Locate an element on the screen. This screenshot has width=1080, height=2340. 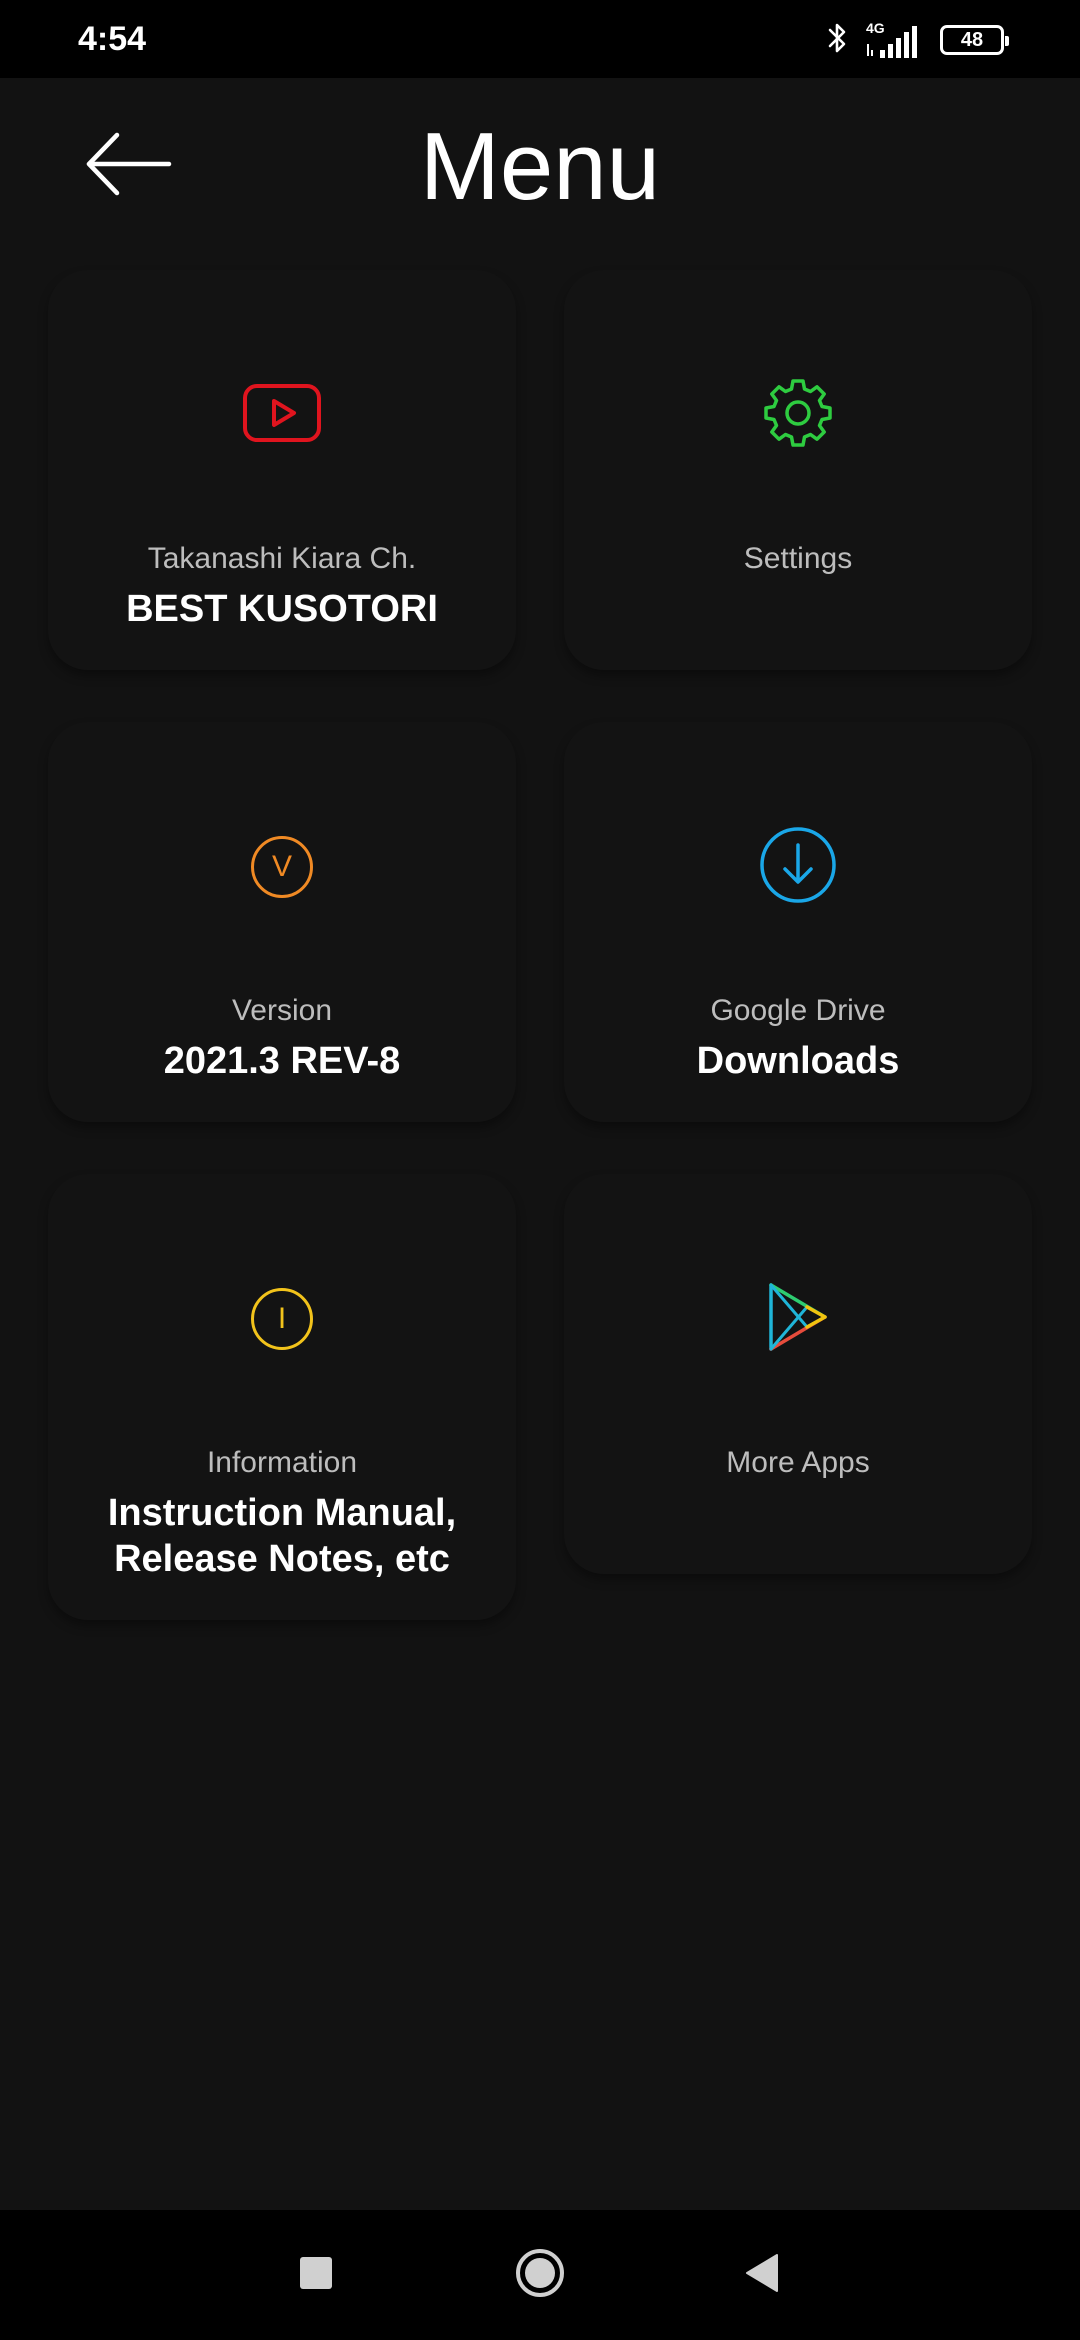
recents-button is located at coordinates (316, 2275).